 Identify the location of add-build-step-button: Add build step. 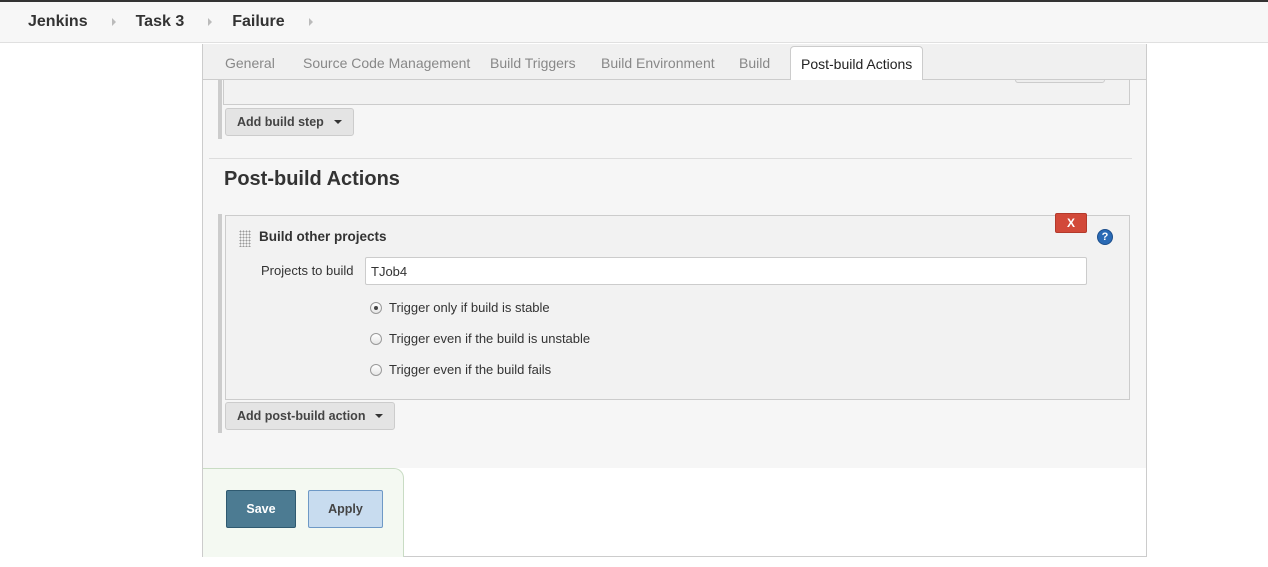
(289, 122).